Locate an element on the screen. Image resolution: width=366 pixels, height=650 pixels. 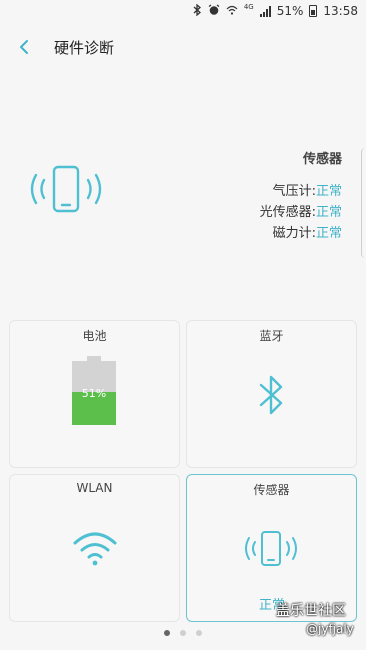
page-title: 硬件诊断 is located at coordinates (84, 48).